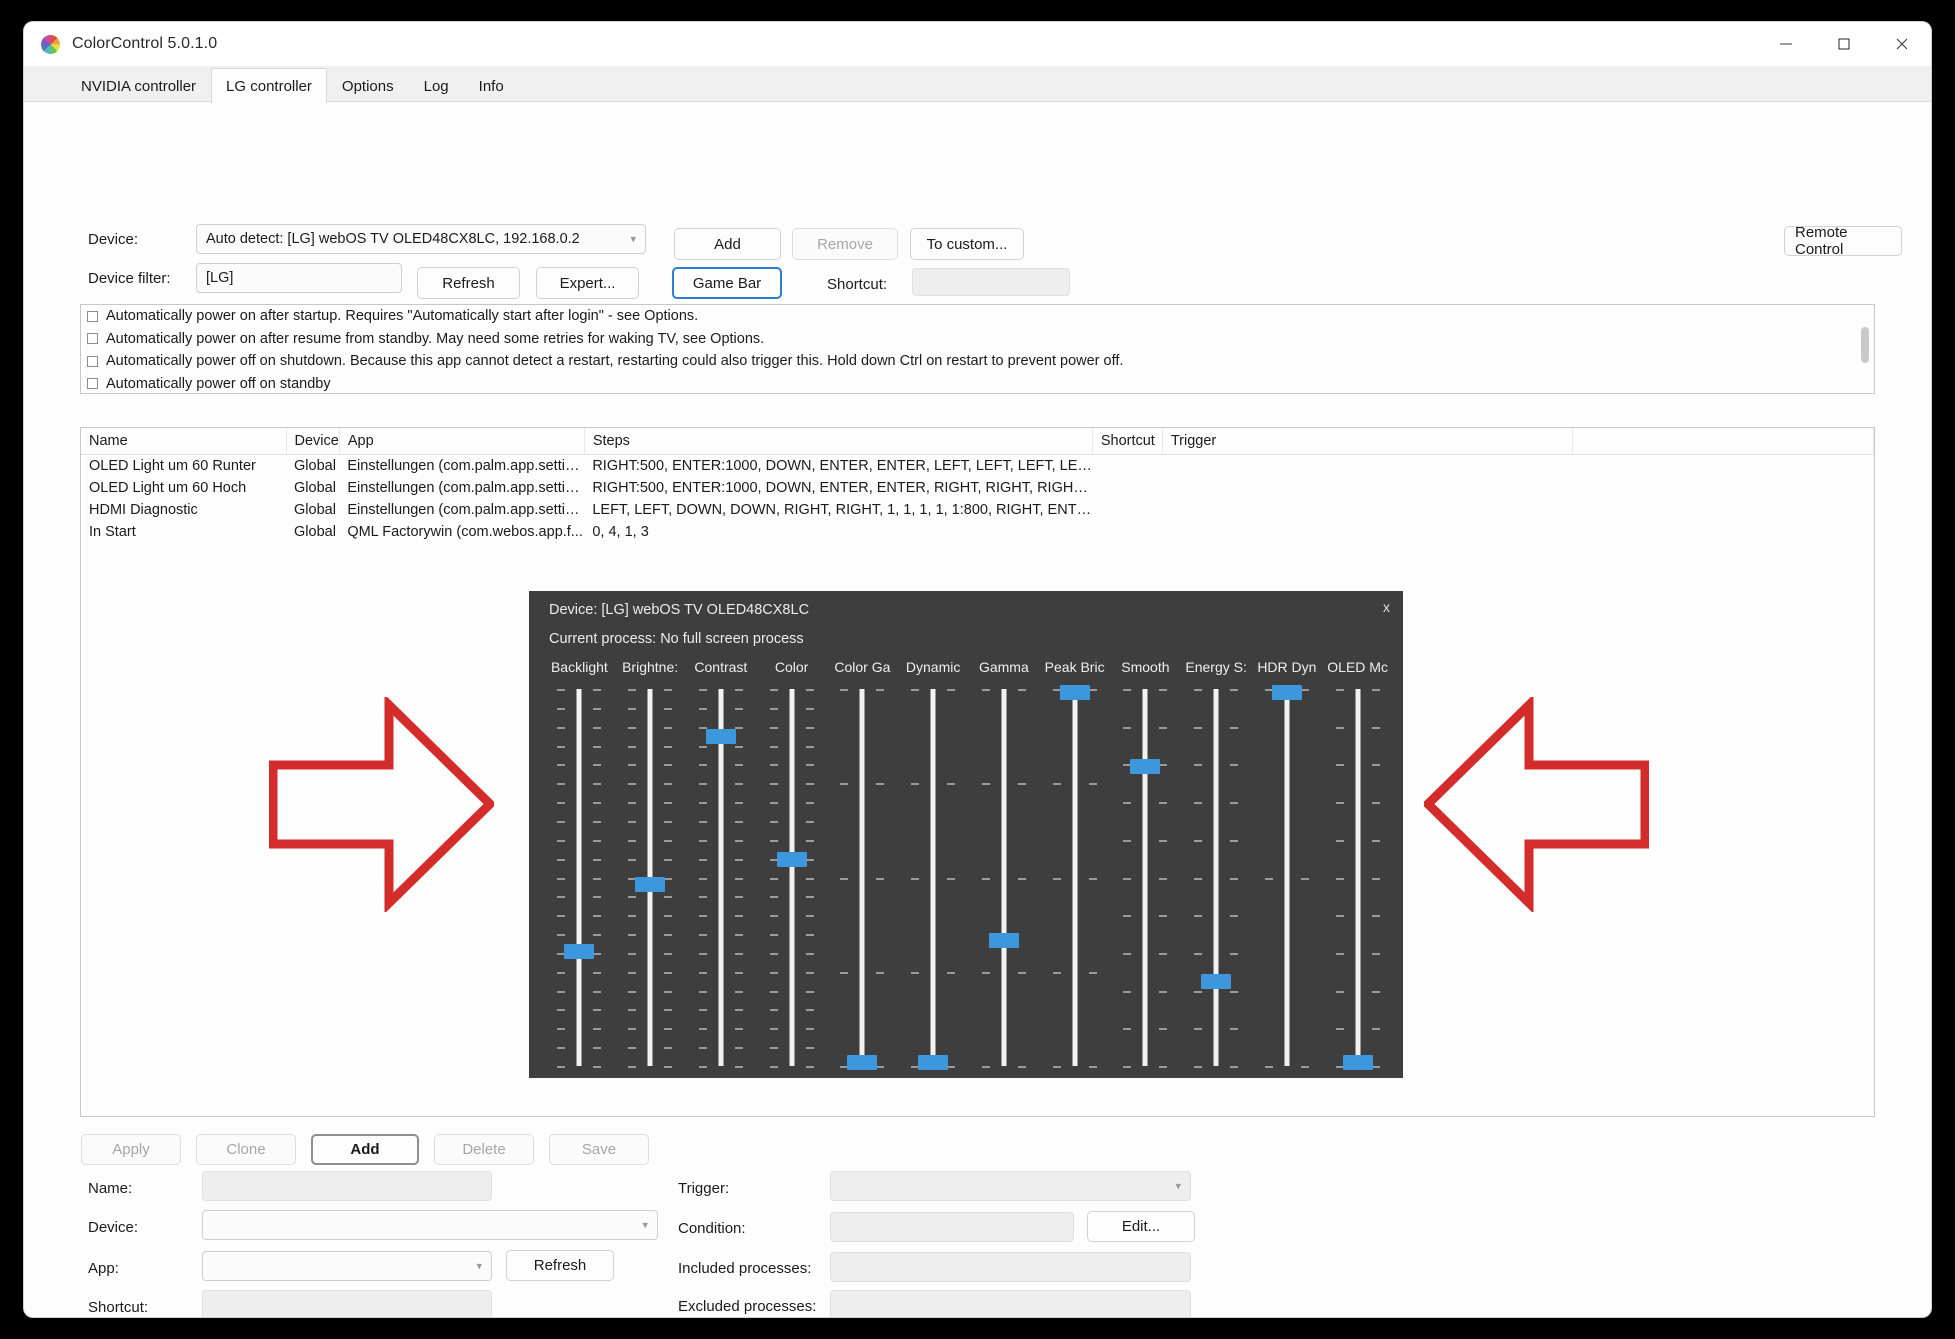 The width and height of the screenshot is (1955, 1339). What do you see at coordinates (1843, 241) in the screenshot?
I see `remote-control-button: Remote Control` at bounding box center [1843, 241].